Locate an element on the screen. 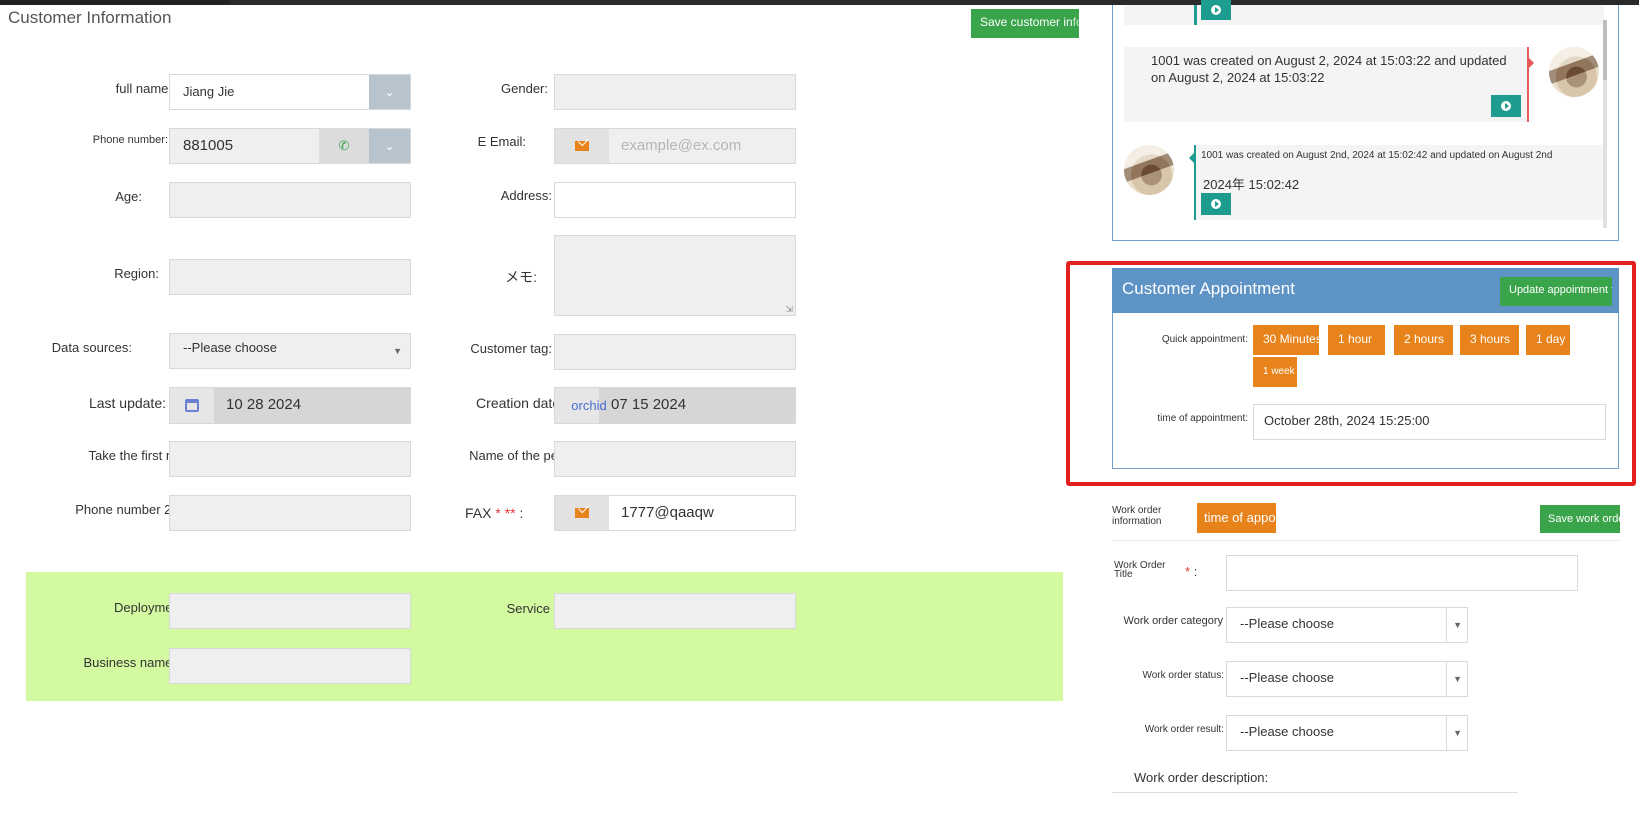 The image size is (1639, 825). customer-tag-input is located at coordinates (675, 352).